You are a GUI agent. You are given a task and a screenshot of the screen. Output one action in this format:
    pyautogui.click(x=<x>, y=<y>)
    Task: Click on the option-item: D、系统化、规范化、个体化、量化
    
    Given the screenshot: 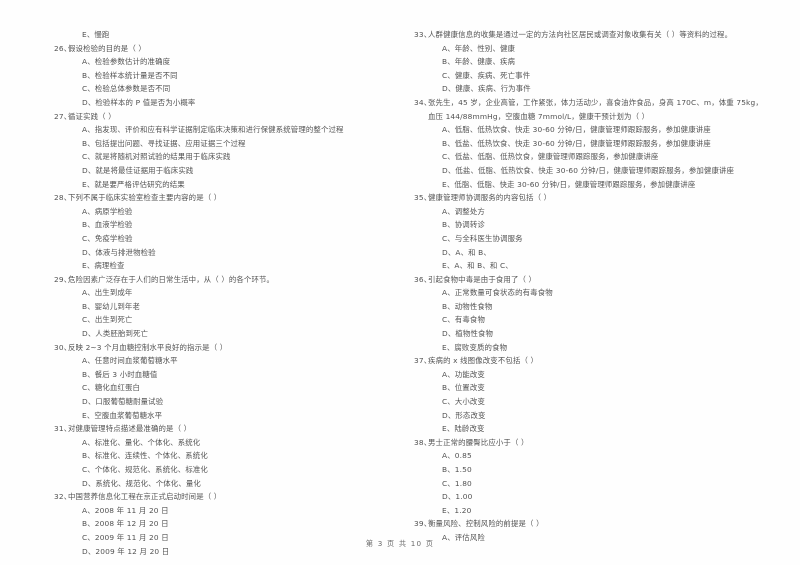 What is the action you would take?
    pyautogui.click(x=227, y=484)
    